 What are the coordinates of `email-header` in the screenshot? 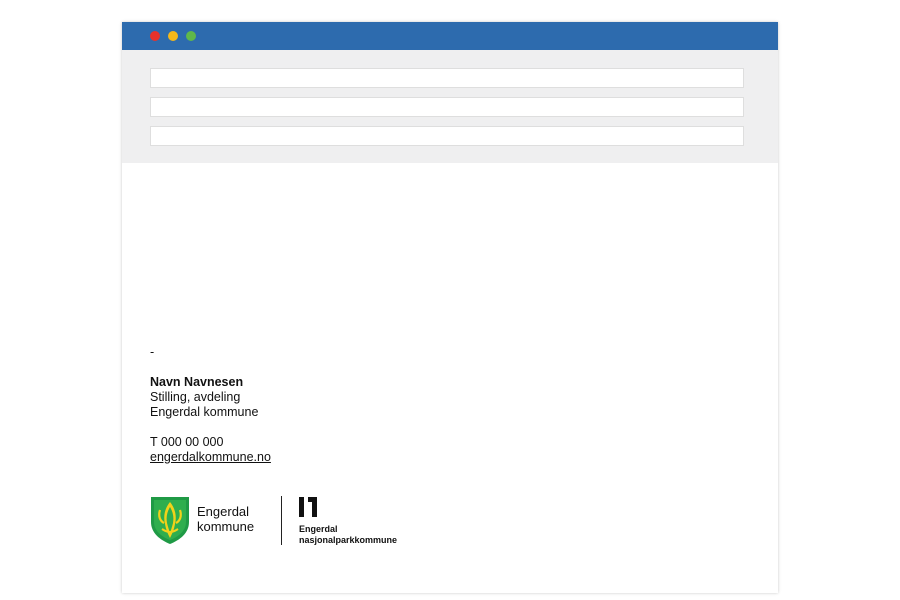 It's located at (450, 106).